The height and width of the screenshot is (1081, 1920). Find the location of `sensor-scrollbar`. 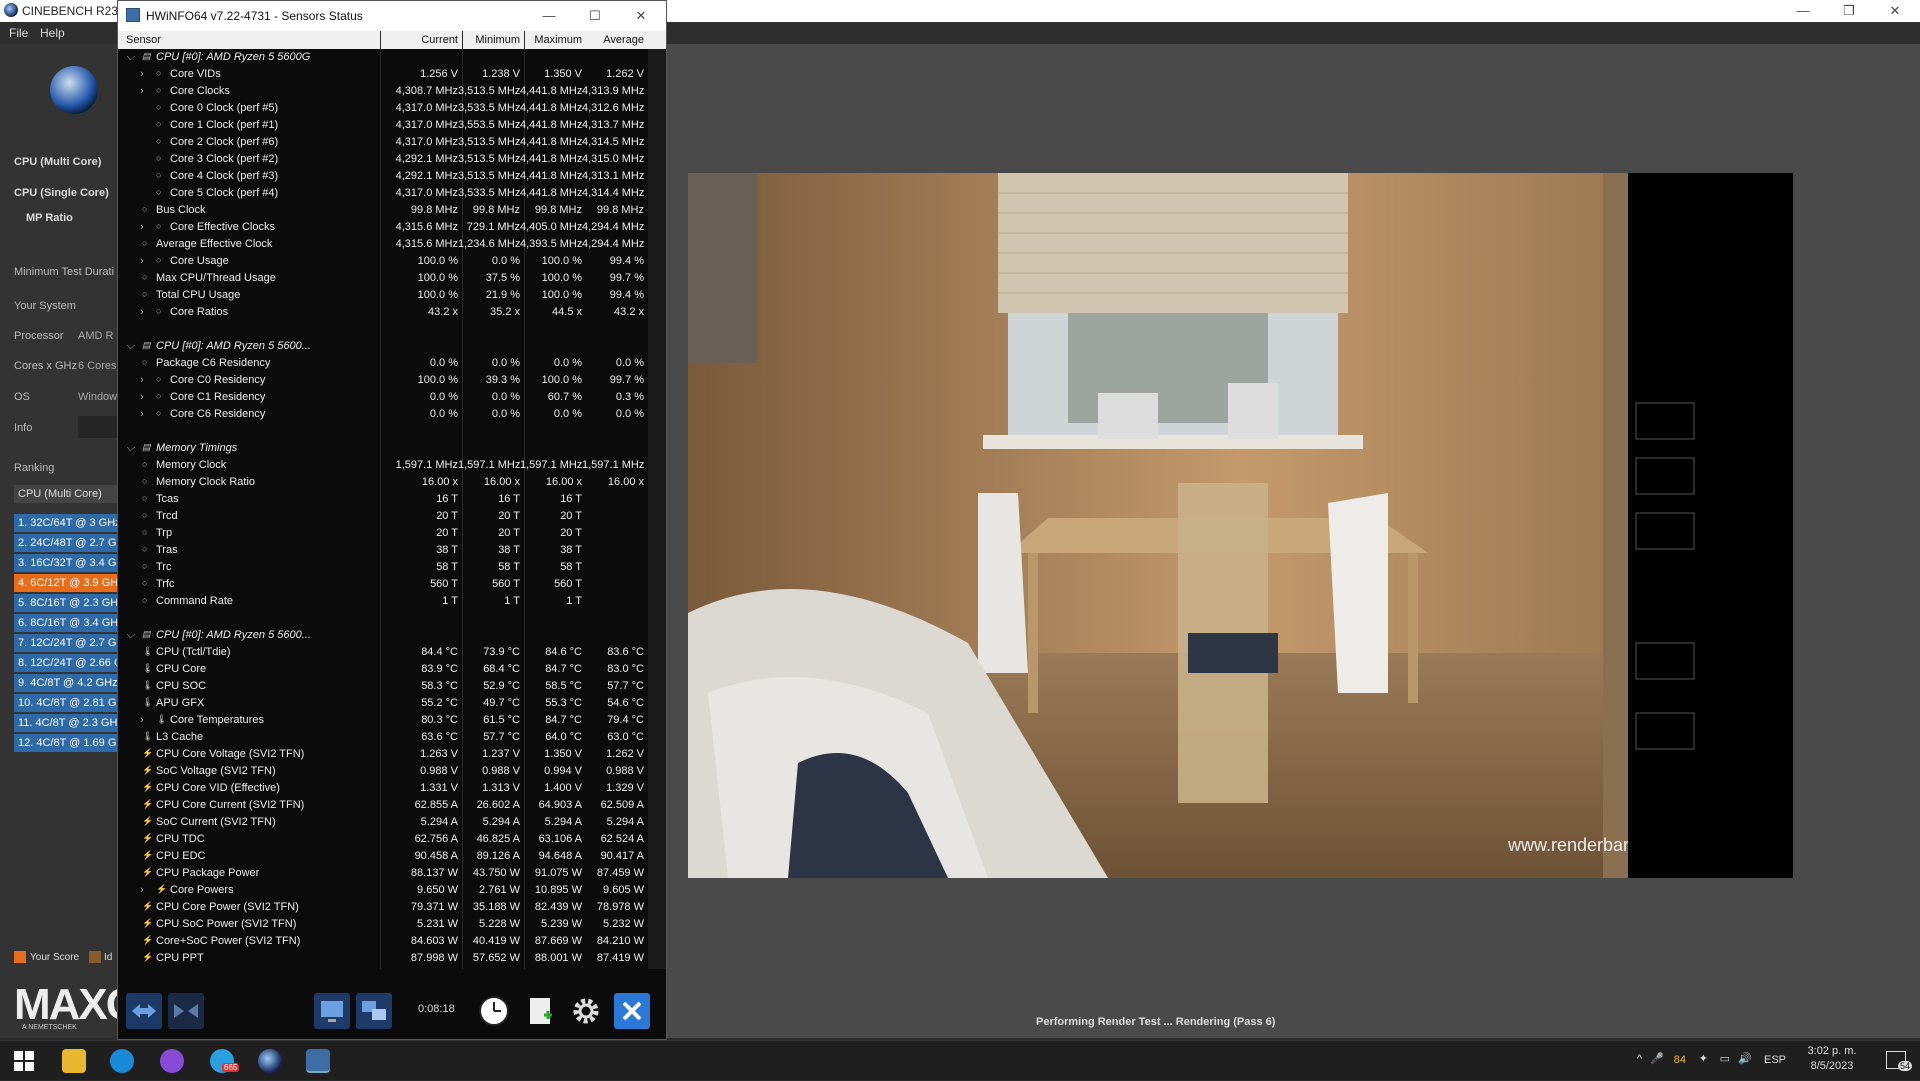

sensor-scrollbar is located at coordinates (657, 509).